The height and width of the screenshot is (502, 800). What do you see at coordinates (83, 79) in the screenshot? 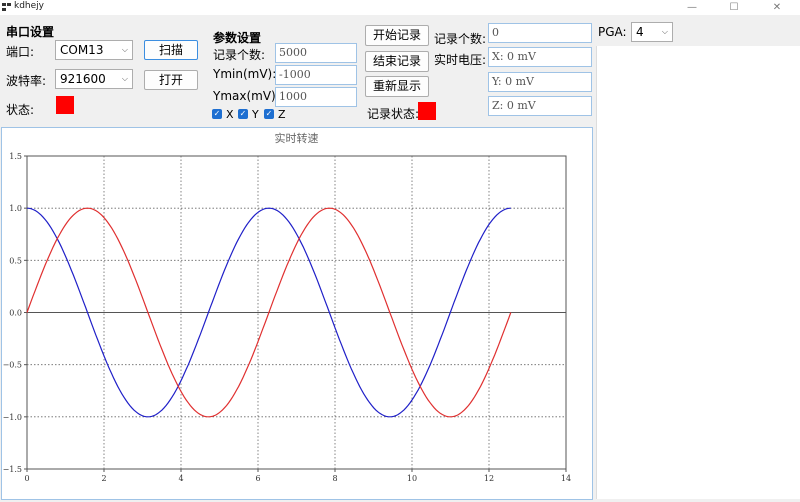
I see `baud-value: 921600` at bounding box center [83, 79].